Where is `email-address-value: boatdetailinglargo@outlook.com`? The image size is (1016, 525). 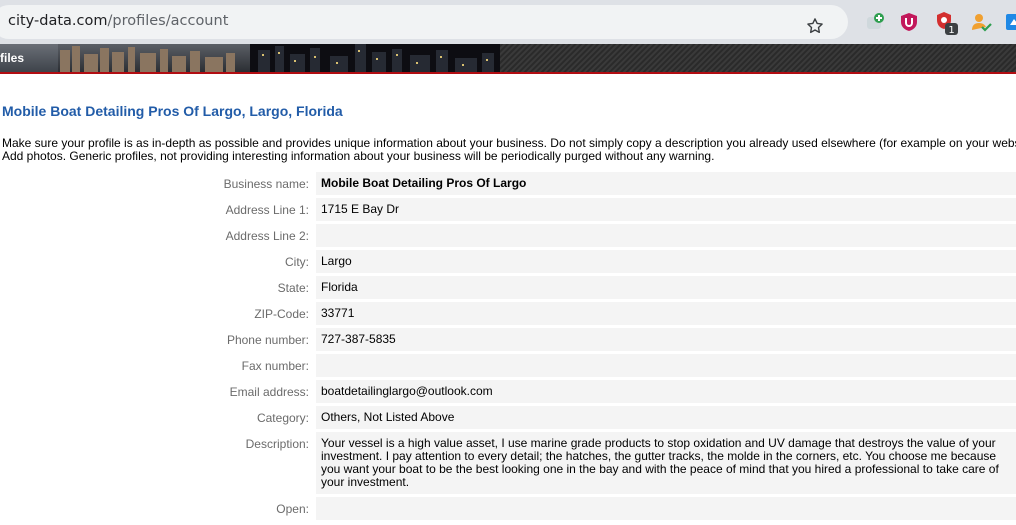 email-address-value: boatdetailinglargo@outlook.com is located at coordinates (666, 392).